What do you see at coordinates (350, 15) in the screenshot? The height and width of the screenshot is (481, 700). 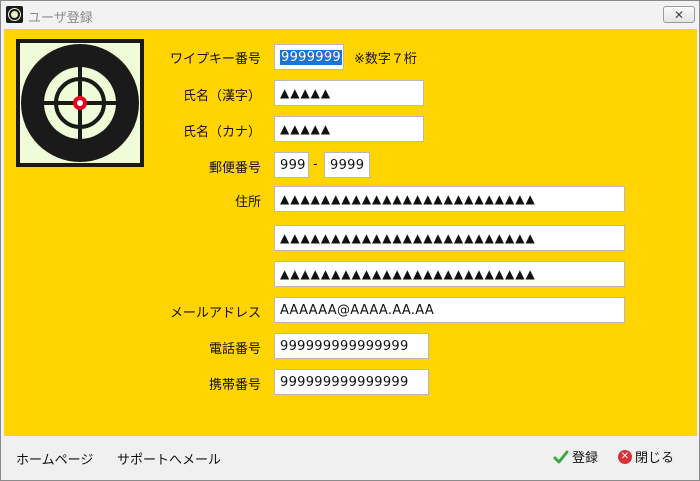 I see `title-bar: ユーザ登録 ✕` at bounding box center [350, 15].